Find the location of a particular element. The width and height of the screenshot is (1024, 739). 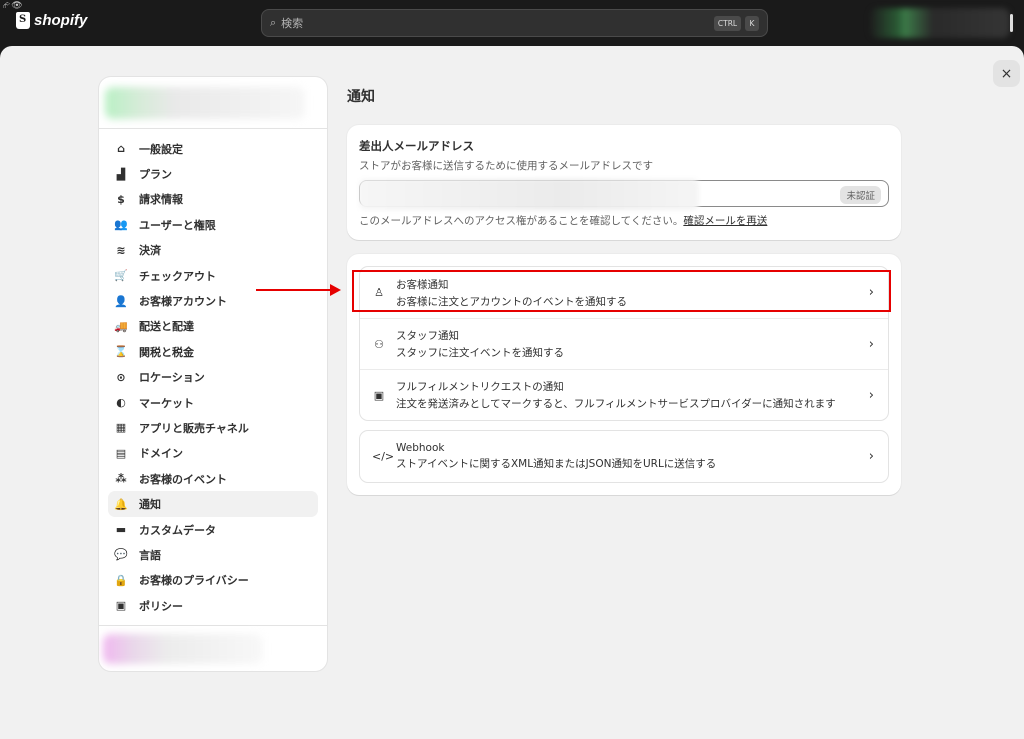

sidebar-item: 🔒 お客様のプライバシー is located at coordinates (213, 580).